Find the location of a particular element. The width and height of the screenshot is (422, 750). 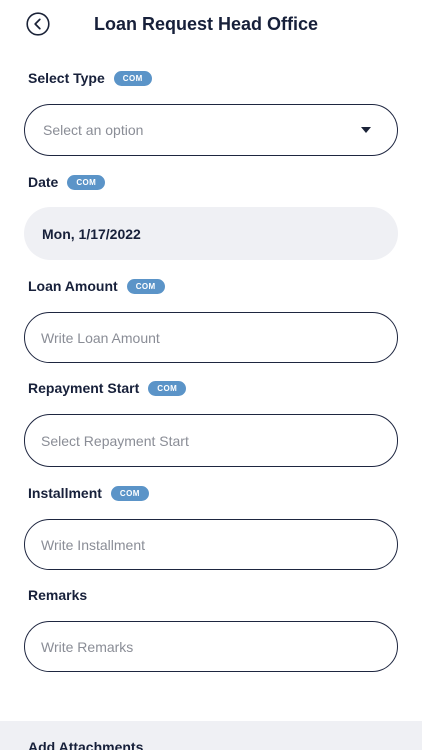

select-type-dropdown: Select an option is located at coordinates (211, 130).